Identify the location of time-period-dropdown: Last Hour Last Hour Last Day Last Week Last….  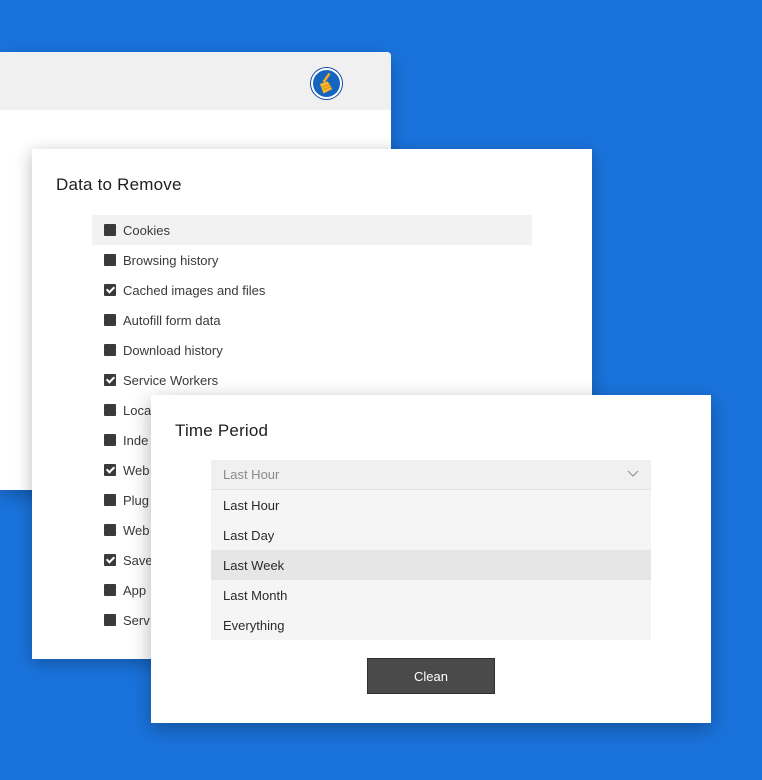
(431, 550).